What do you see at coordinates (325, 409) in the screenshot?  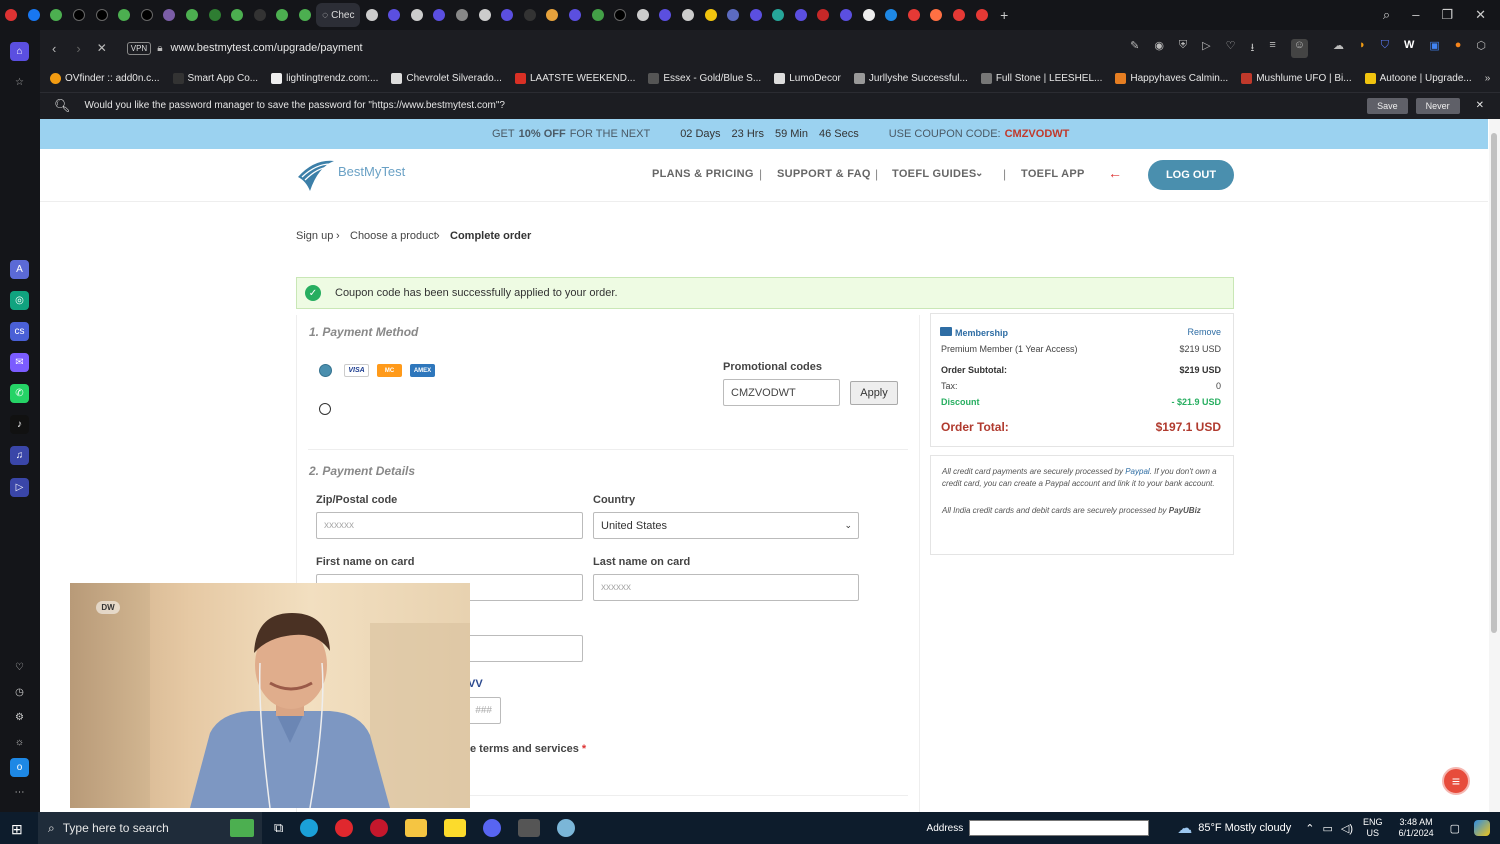 I see `radio-paypal` at bounding box center [325, 409].